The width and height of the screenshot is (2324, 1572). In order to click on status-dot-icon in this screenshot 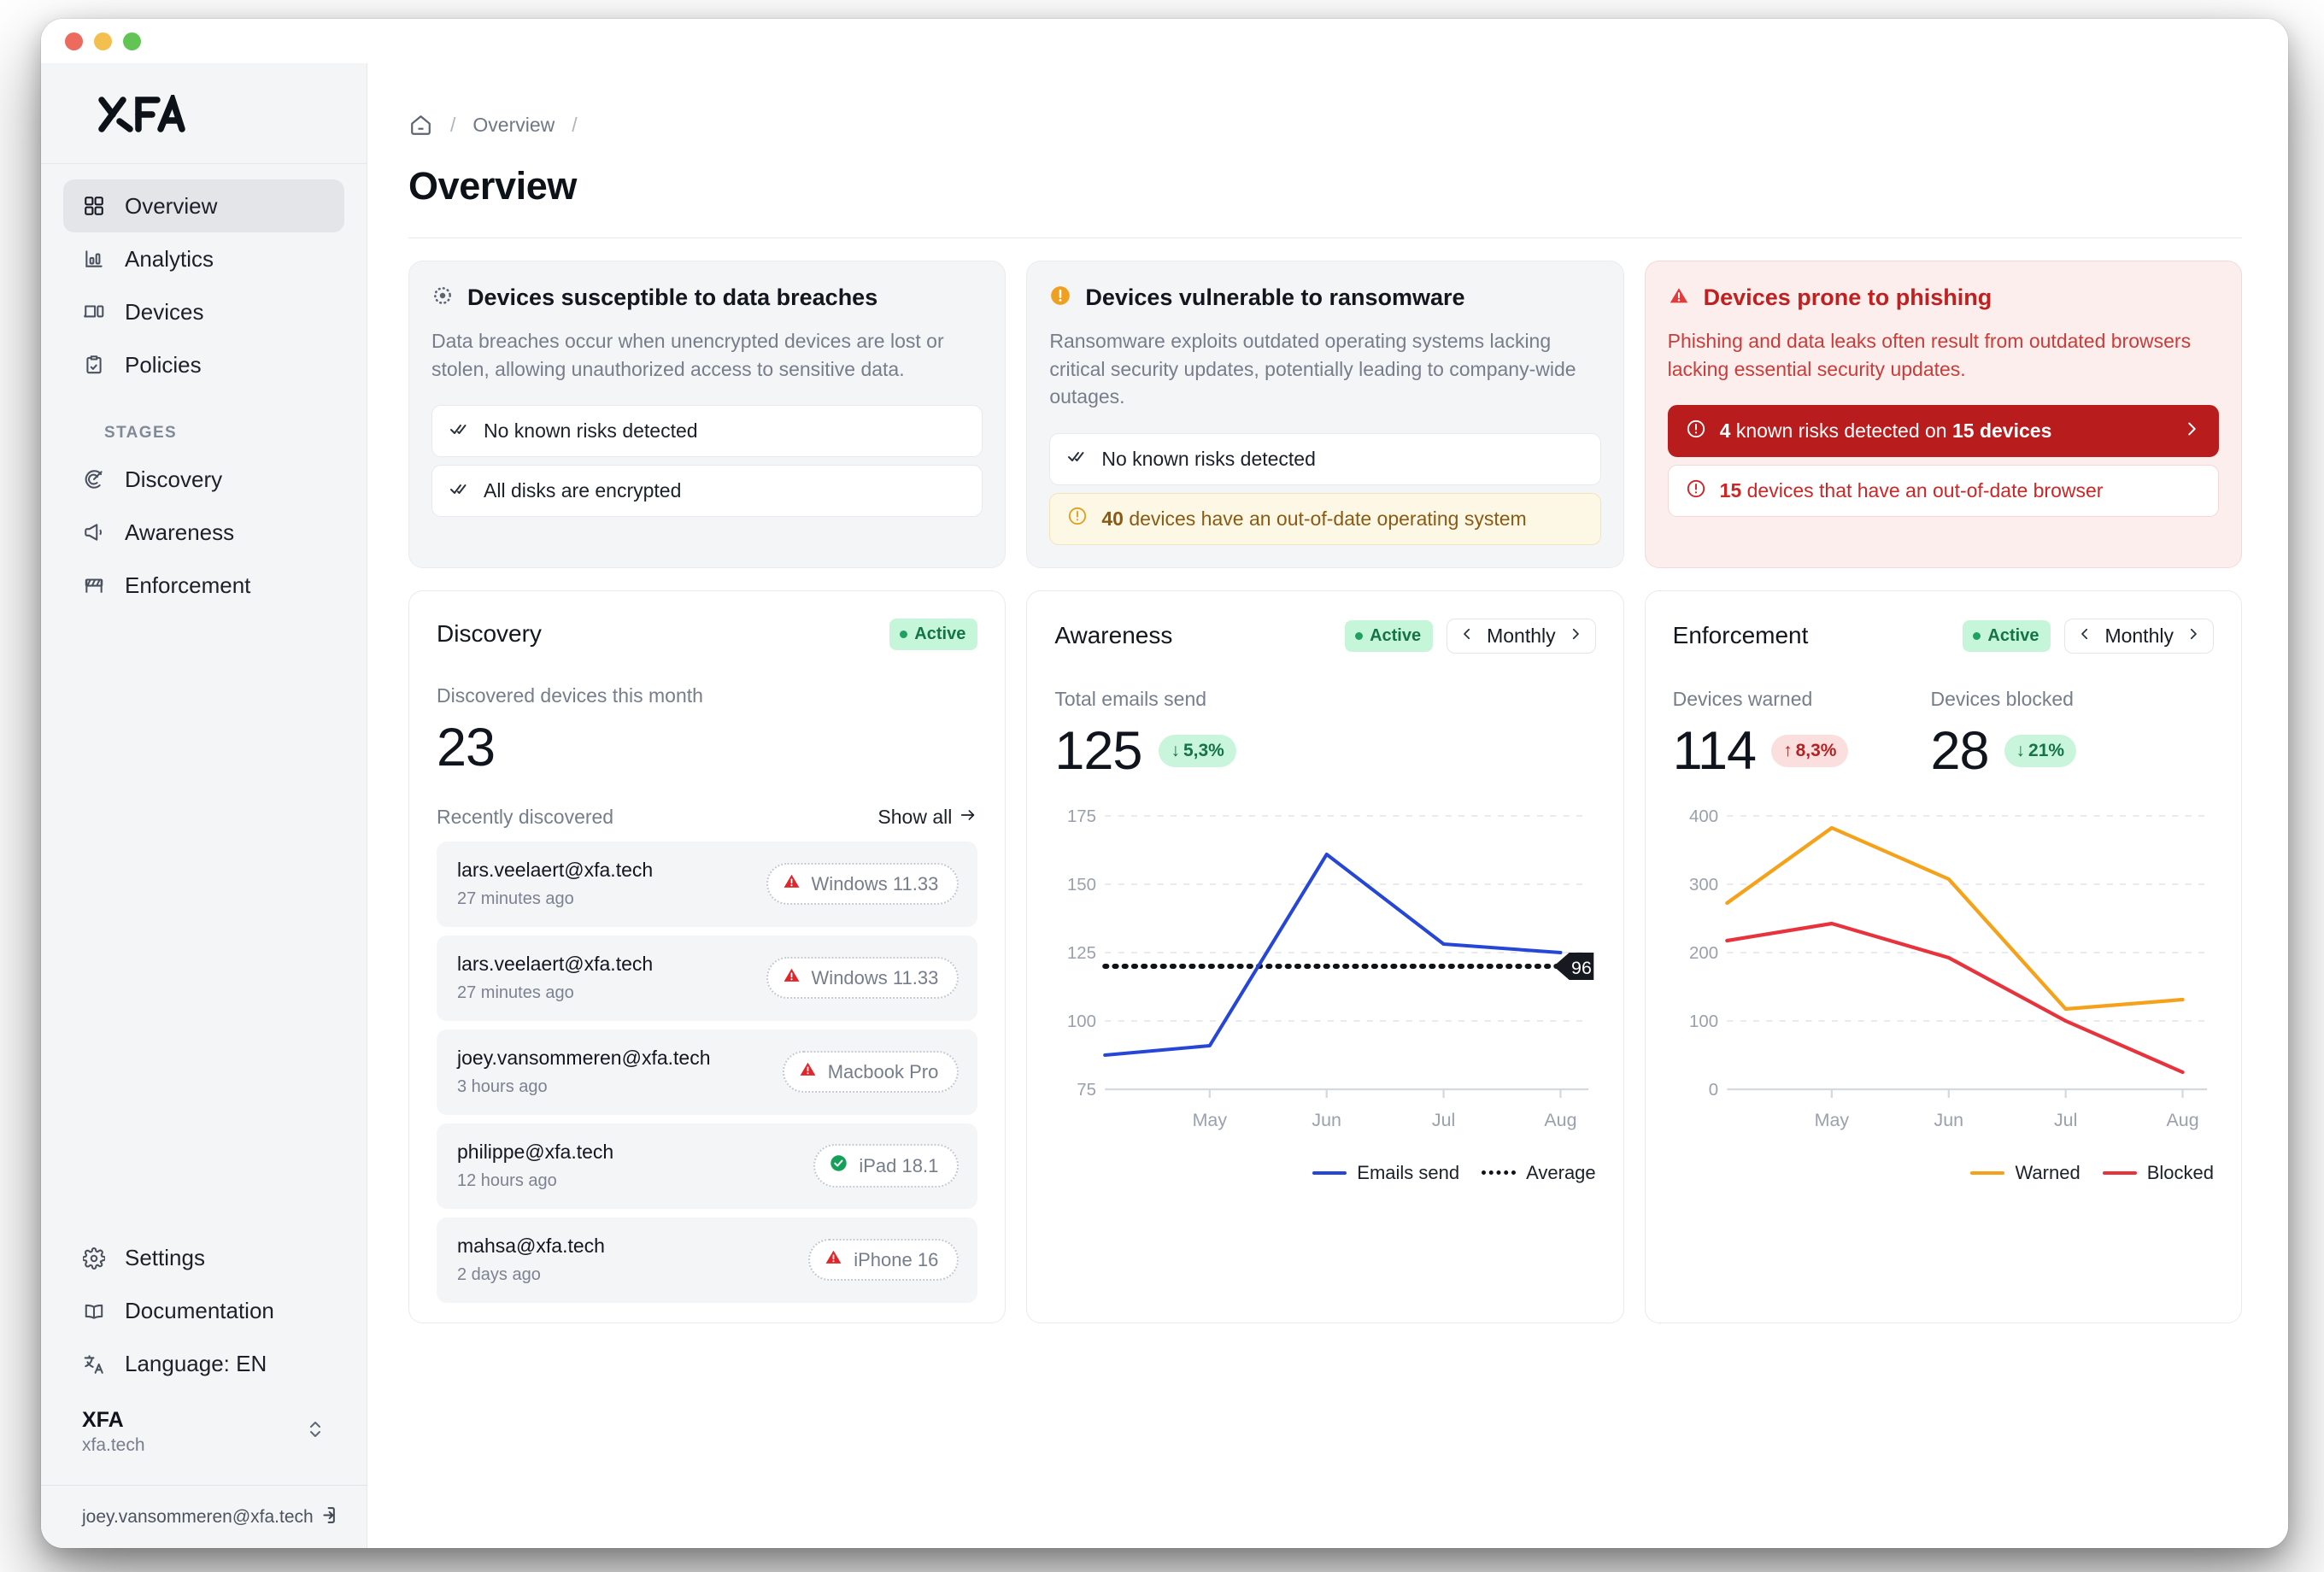, I will do `click(1977, 635)`.